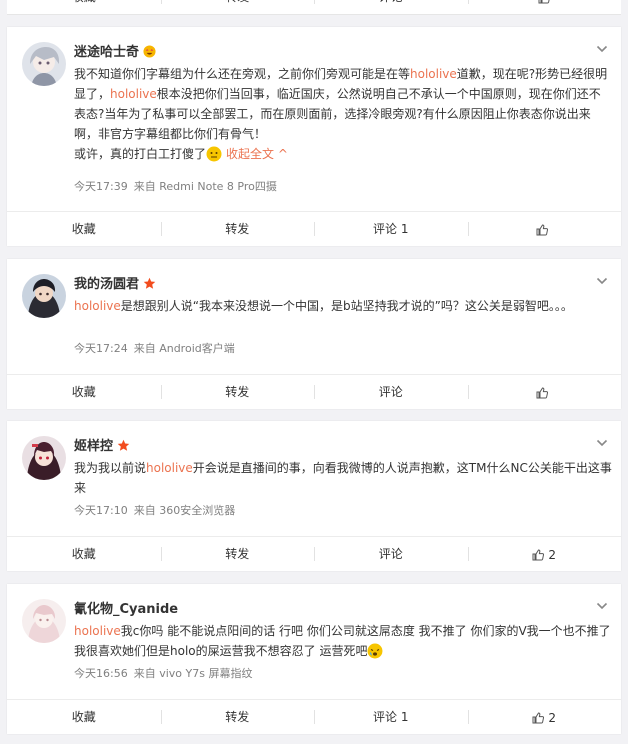 This screenshot has height=744, width=628. I want to click on timestamp: 今天17:10, so click(101, 510).